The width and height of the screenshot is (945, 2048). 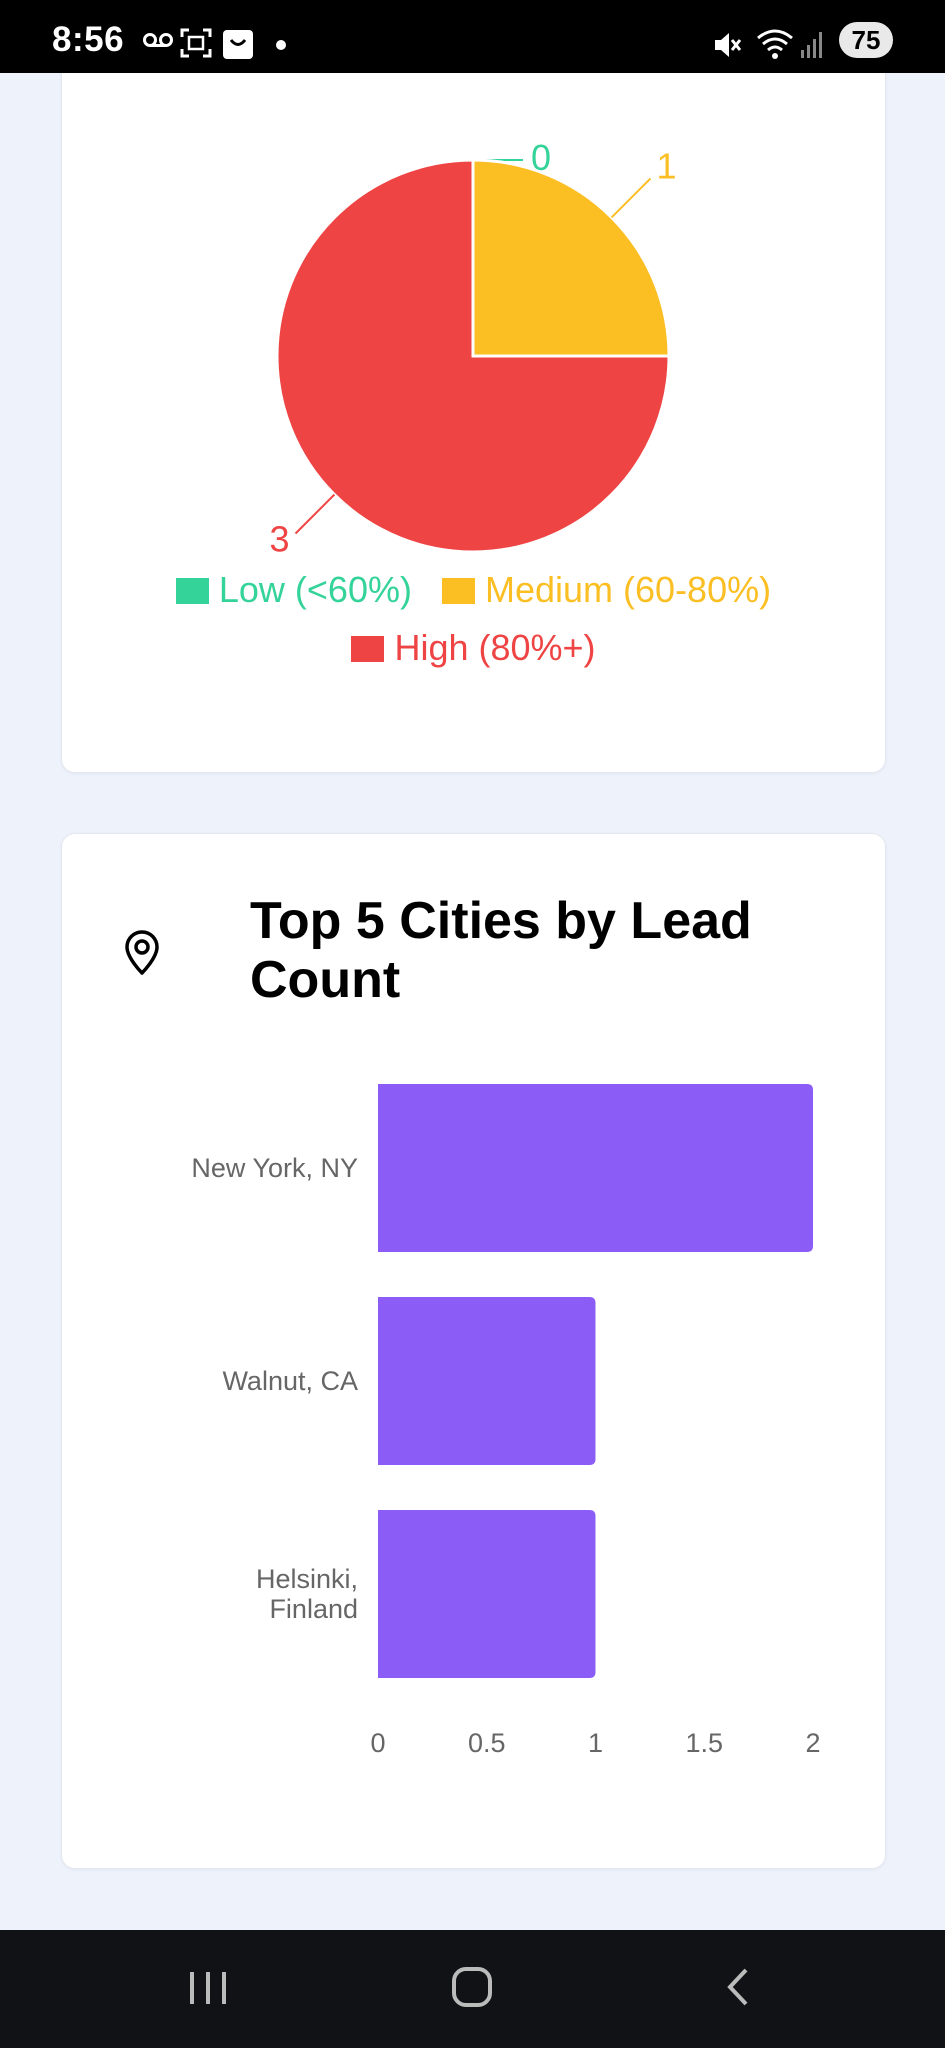 What do you see at coordinates (290, 1381) in the screenshot?
I see `category-label-walnut-ca: Walnut, CA` at bounding box center [290, 1381].